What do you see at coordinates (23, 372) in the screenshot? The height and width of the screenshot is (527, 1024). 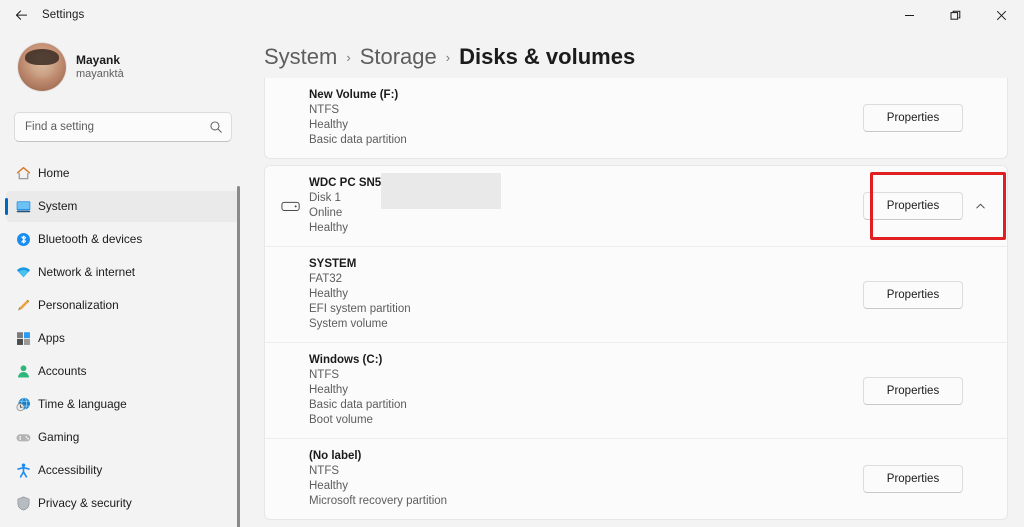 I see `accounts-icon` at bounding box center [23, 372].